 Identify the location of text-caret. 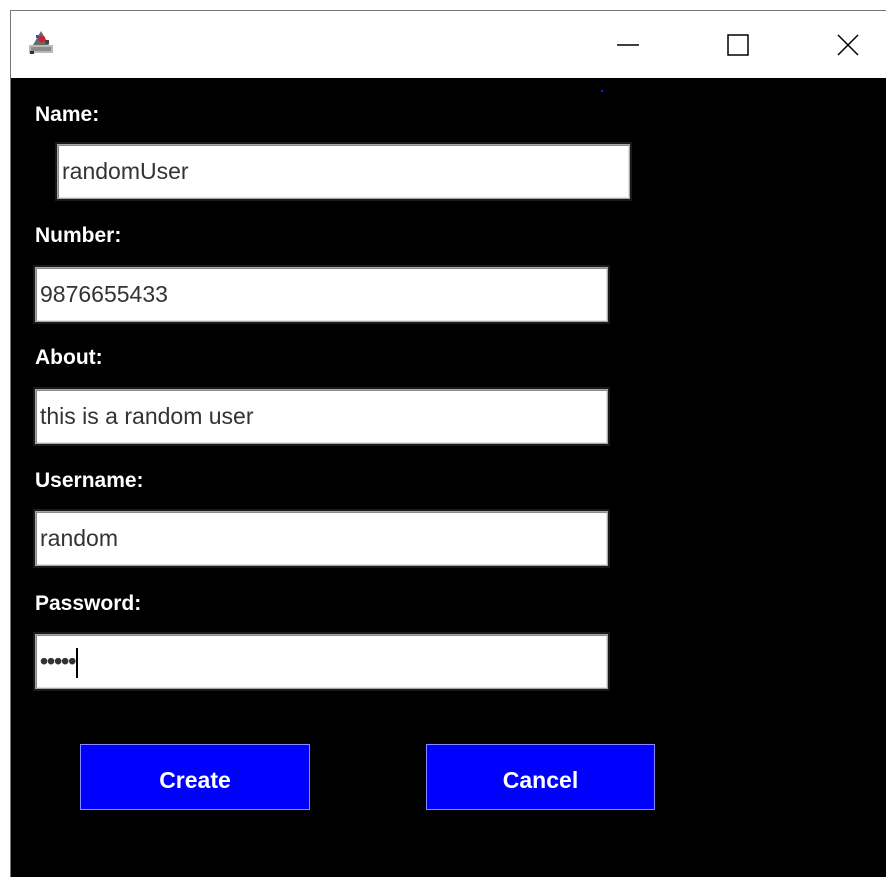
(77, 662).